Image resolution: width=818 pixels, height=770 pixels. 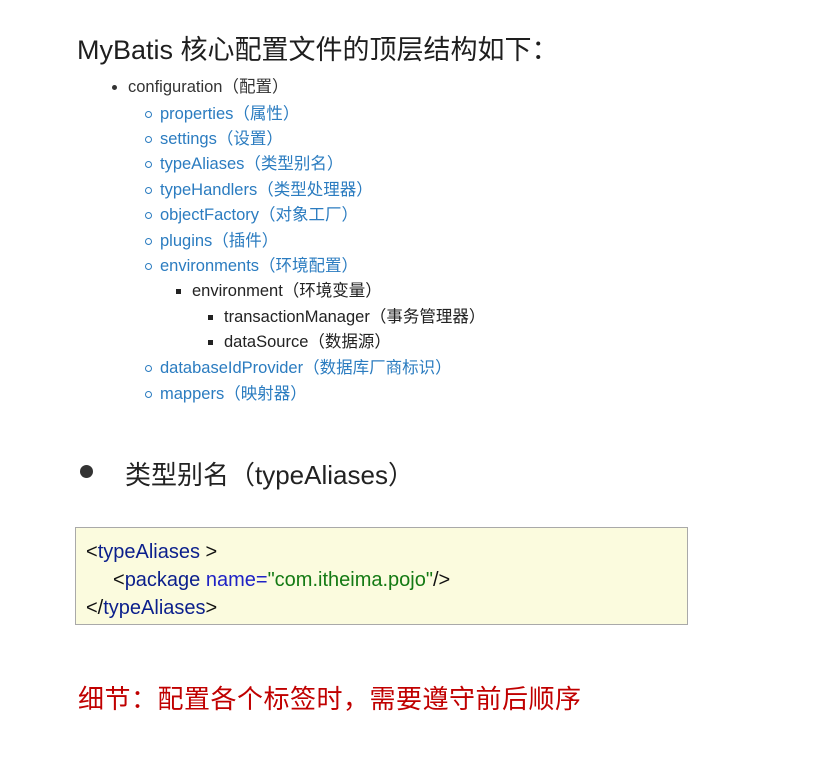 What do you see at coordinates (386, 608) in the screenshot?
I see `code-line: </typeAliases>` at bounding box center [386, 608].